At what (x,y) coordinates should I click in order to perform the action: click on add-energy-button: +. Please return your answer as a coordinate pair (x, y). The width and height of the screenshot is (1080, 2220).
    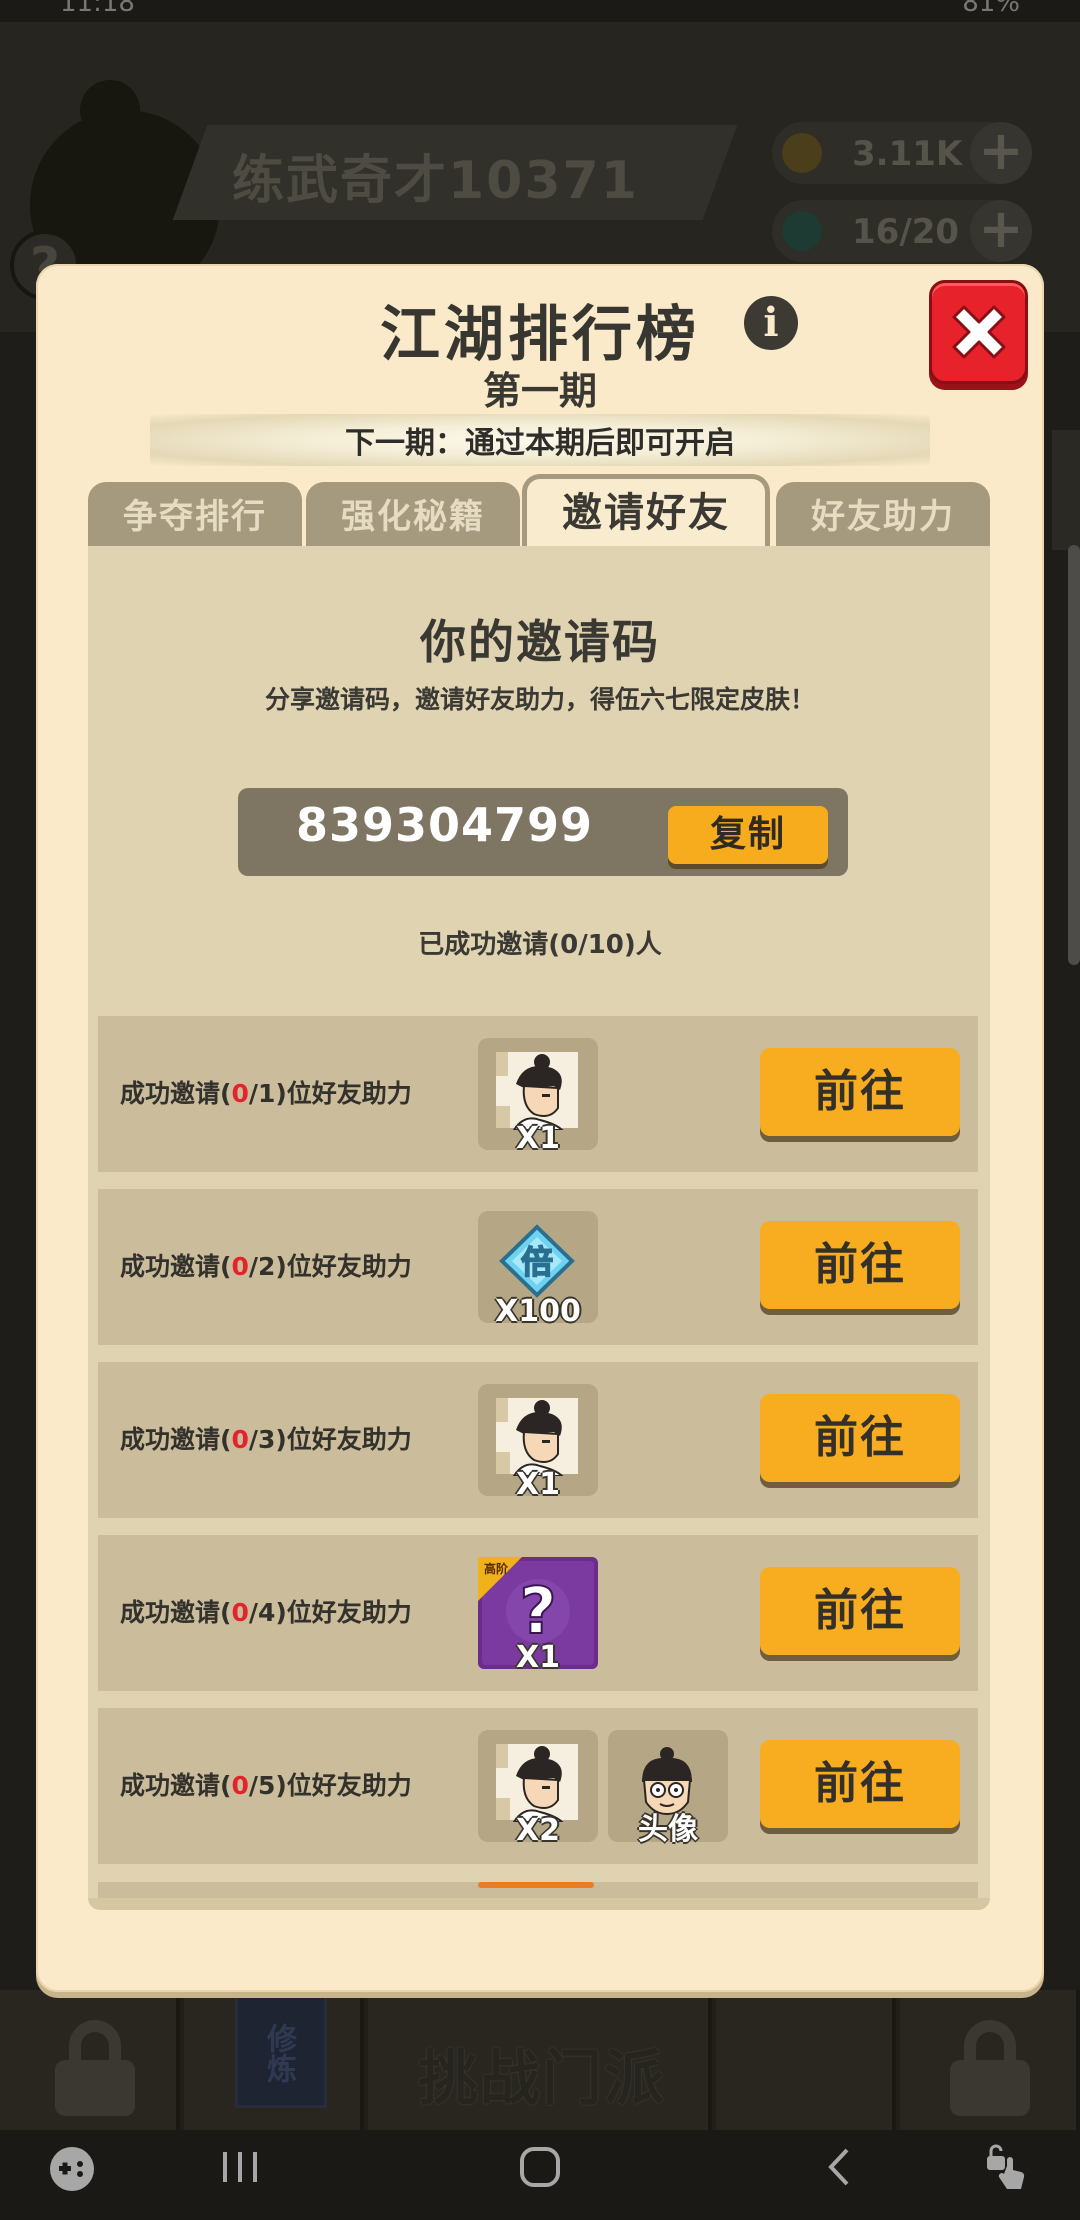
    Looking at the image, I should click on (1001, 231).